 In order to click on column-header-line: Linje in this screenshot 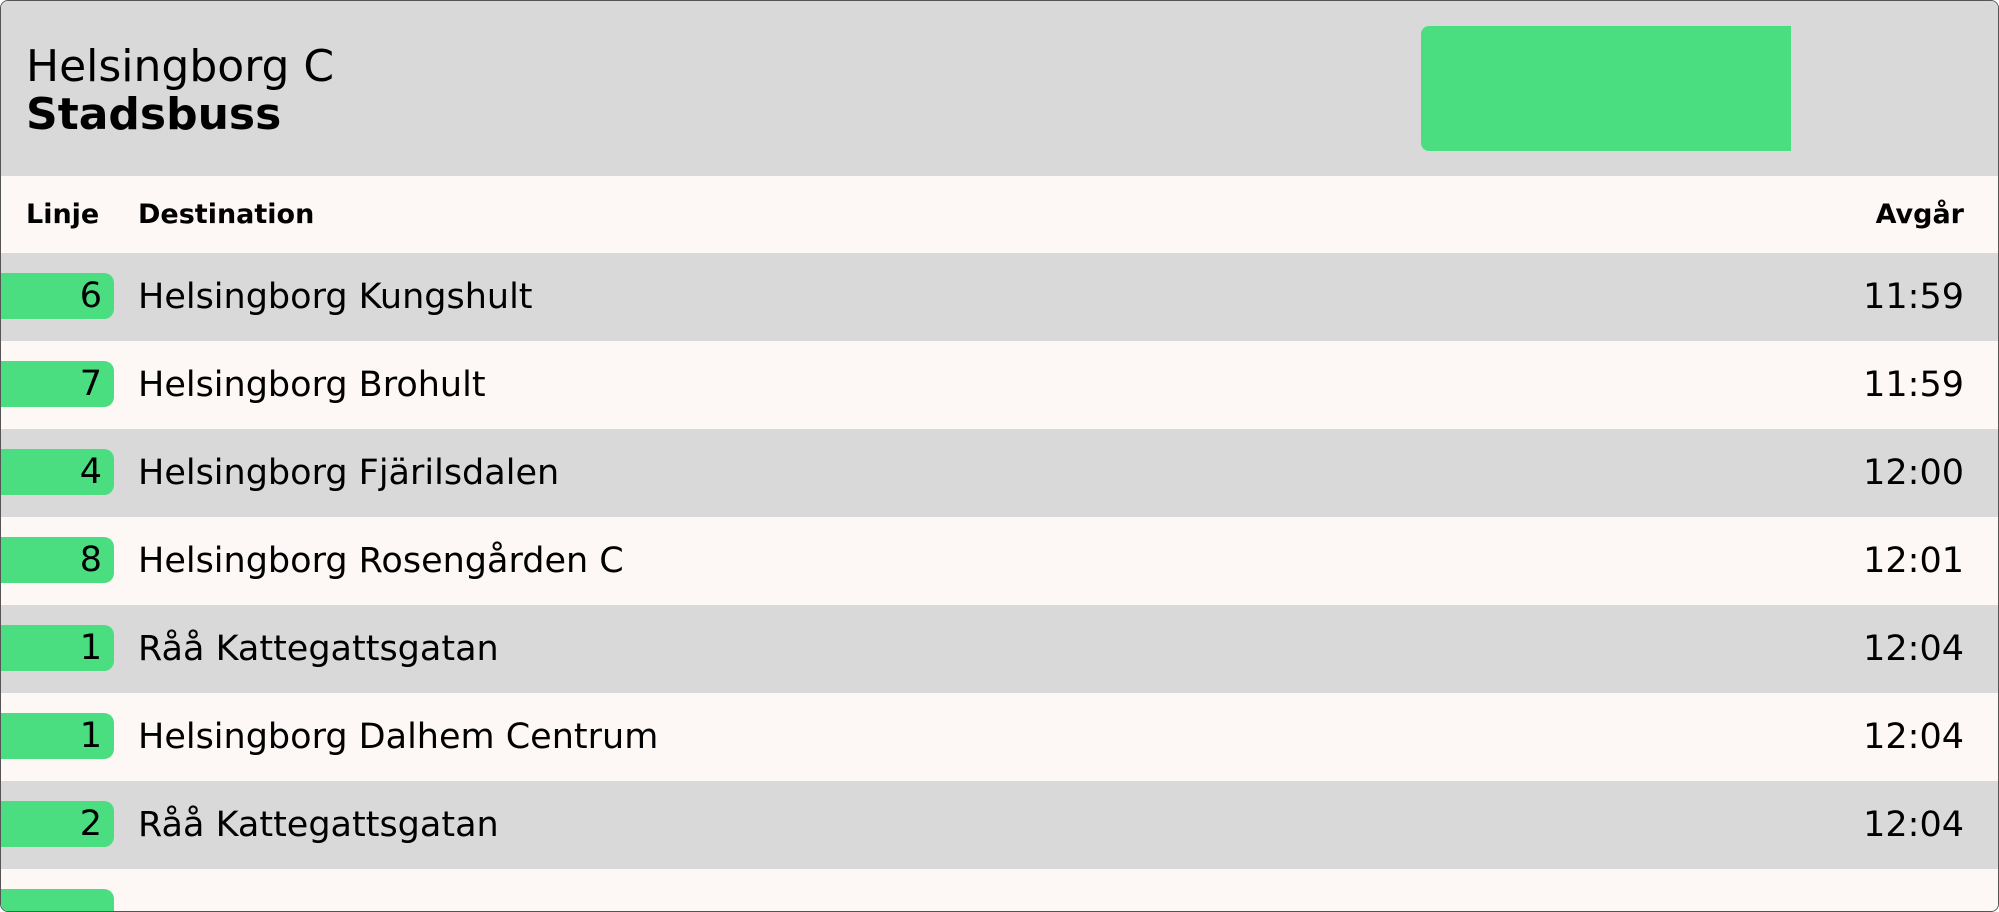, I will do `click(63, 214)`.